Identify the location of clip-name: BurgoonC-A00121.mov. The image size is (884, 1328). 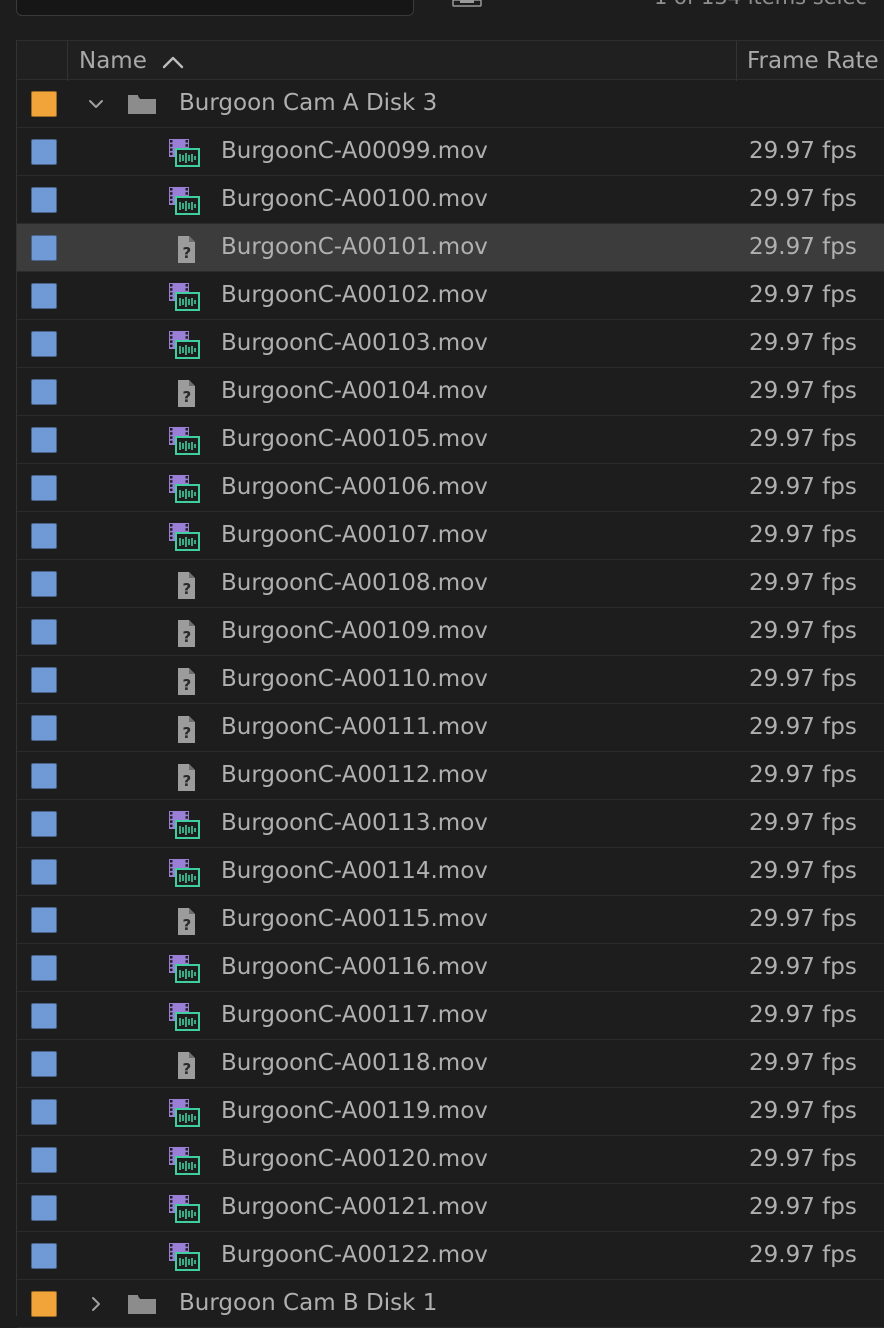
(354, 1207).